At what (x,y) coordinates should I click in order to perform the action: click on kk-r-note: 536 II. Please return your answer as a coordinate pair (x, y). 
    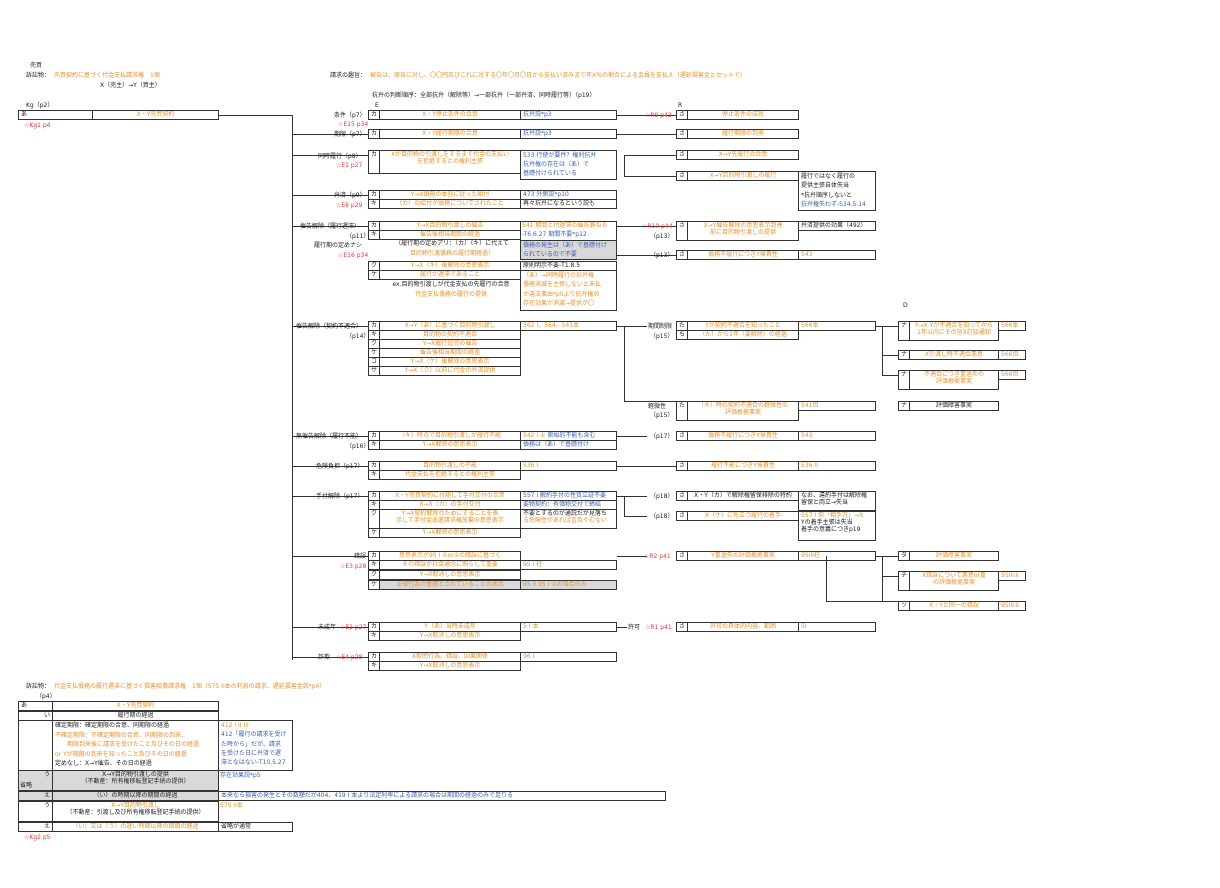
    Looking at the image, I should click on (837, 466).